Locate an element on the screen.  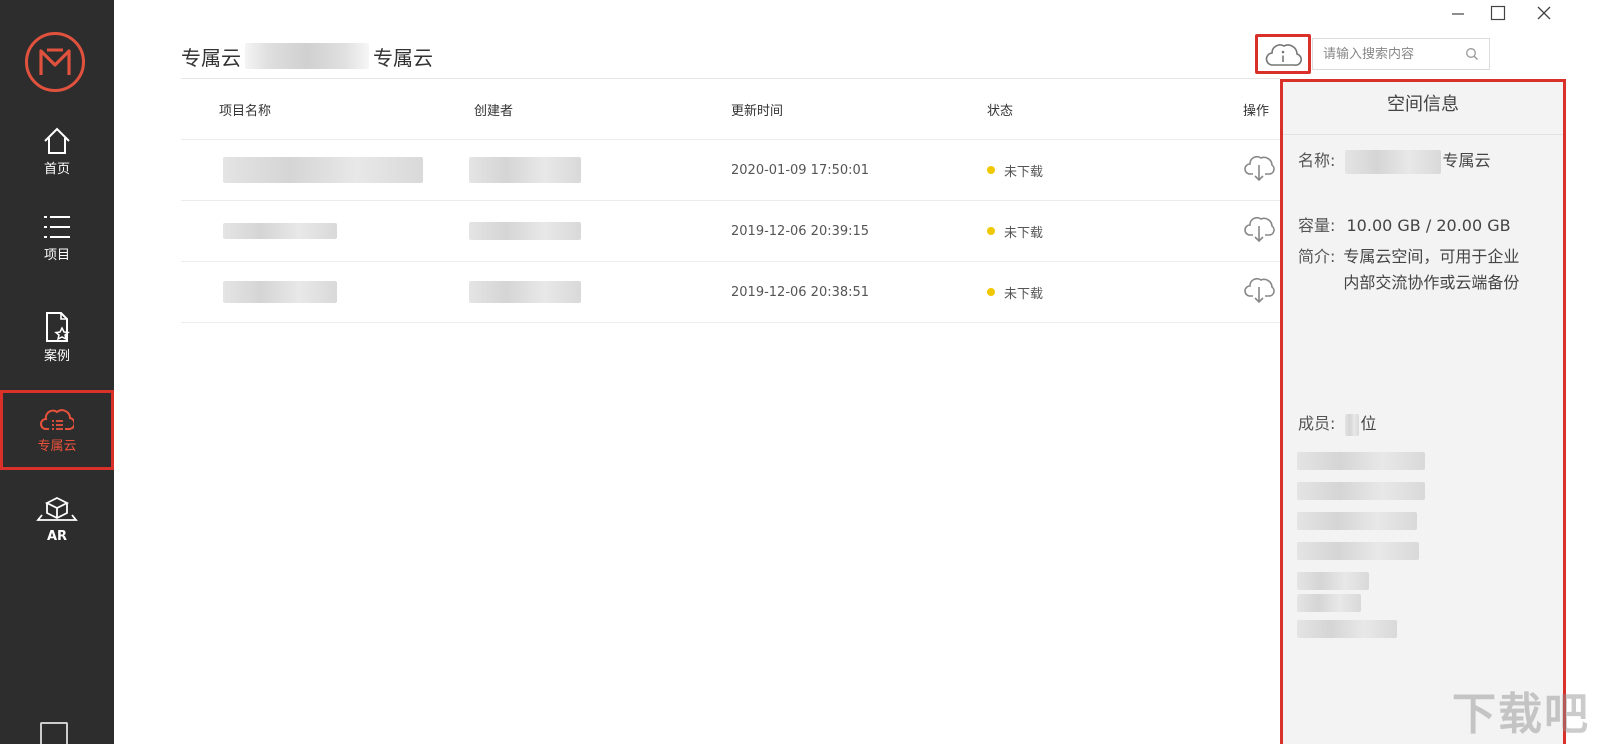
breadcrumb-current: 专属云 is located at coordinates (403, 57).